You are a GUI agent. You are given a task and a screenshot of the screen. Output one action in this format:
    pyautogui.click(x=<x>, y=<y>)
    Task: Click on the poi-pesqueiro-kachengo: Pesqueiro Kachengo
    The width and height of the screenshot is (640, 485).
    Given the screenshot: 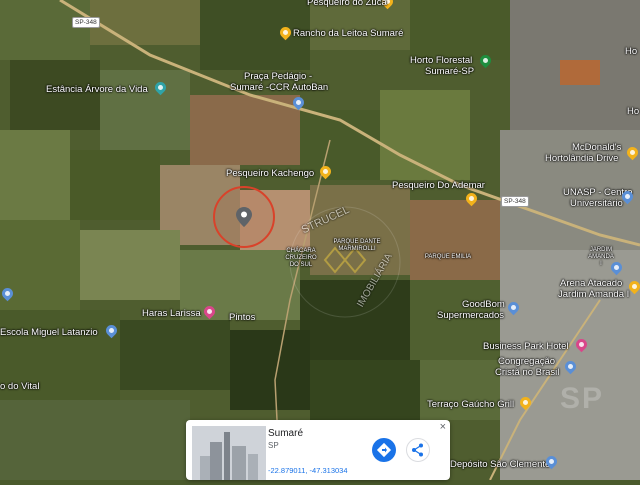 What is the action you would take?
    pyautogui.click(x=270, y=173)
    